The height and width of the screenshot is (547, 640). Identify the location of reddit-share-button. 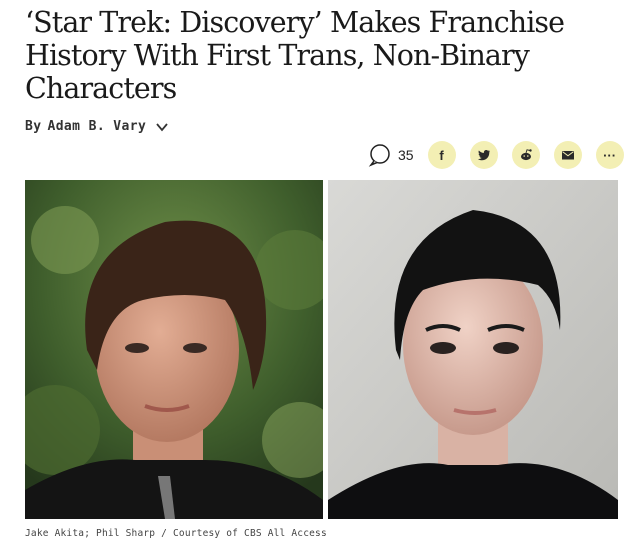
(525, 155).